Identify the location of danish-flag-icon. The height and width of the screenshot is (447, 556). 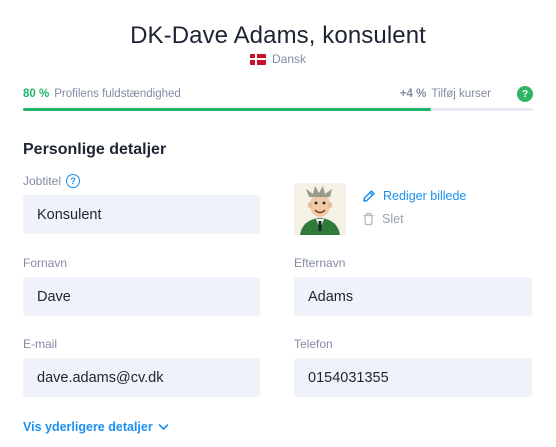
(257, 59).